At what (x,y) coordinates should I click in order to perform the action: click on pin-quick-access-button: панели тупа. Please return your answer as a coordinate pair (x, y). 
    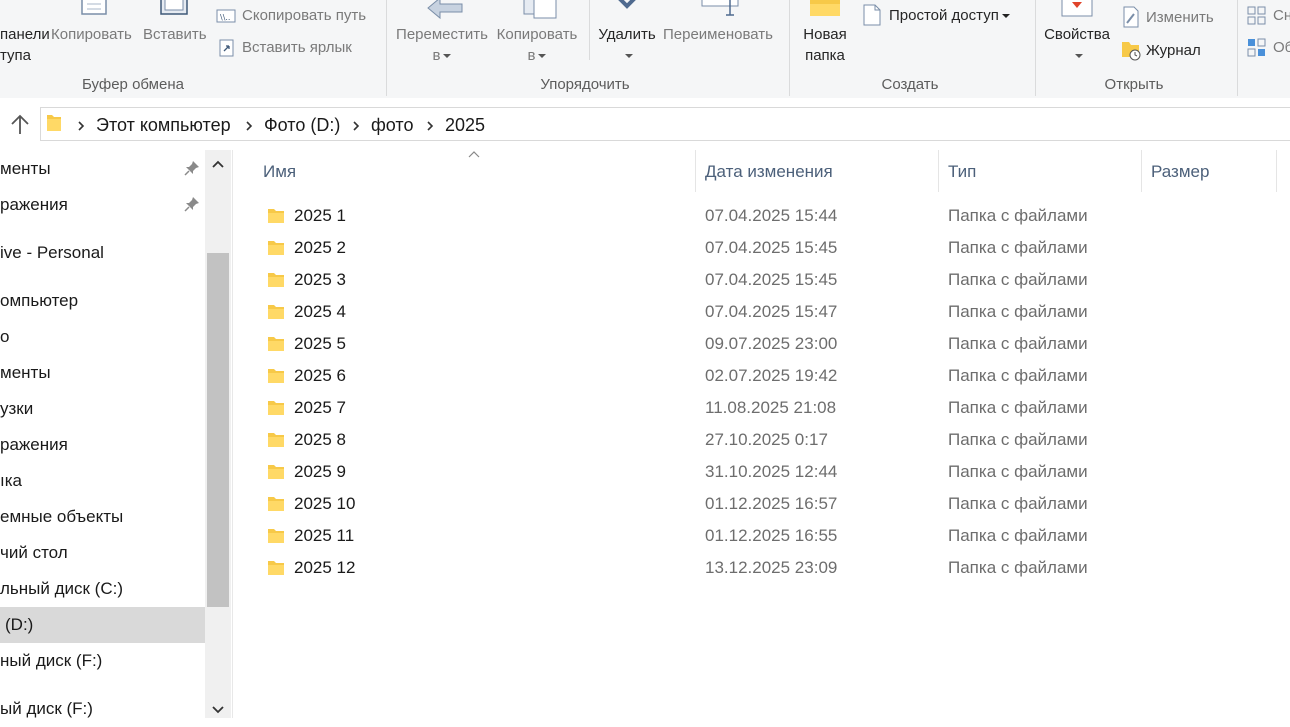
    Looking at the image, I should click on (25, 45).